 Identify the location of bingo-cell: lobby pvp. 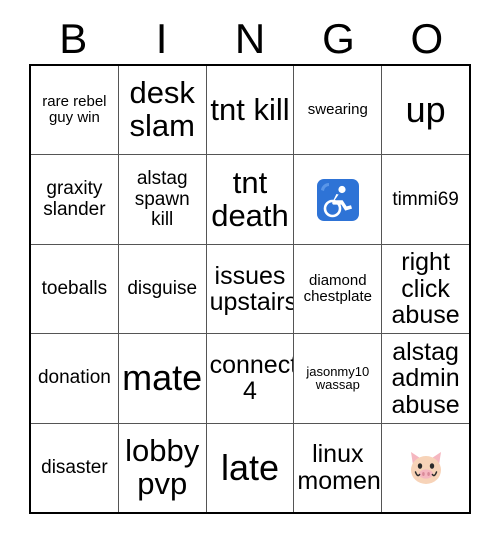
(162, 468).